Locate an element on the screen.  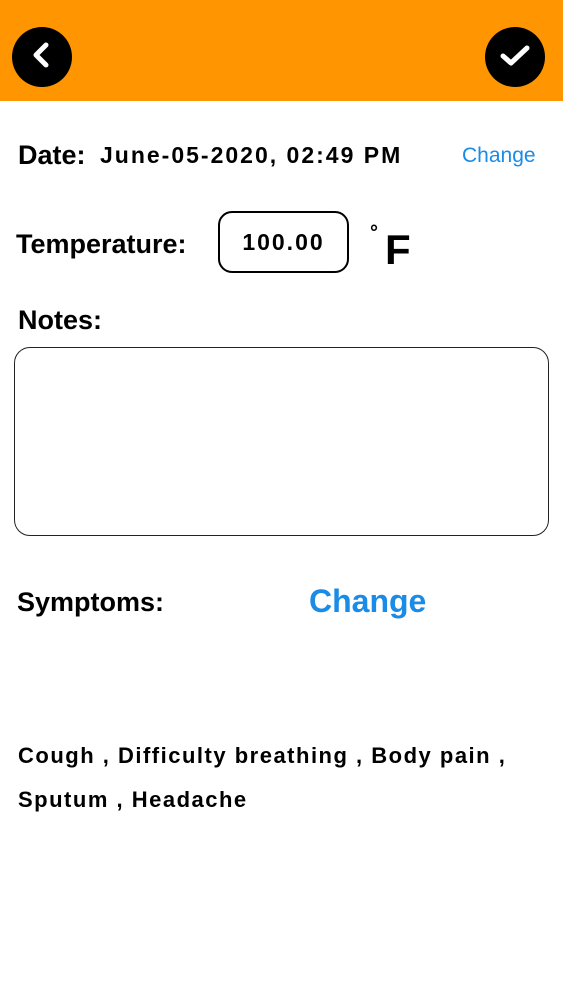
chevron-left-icon is located at coordinates (42, 57).